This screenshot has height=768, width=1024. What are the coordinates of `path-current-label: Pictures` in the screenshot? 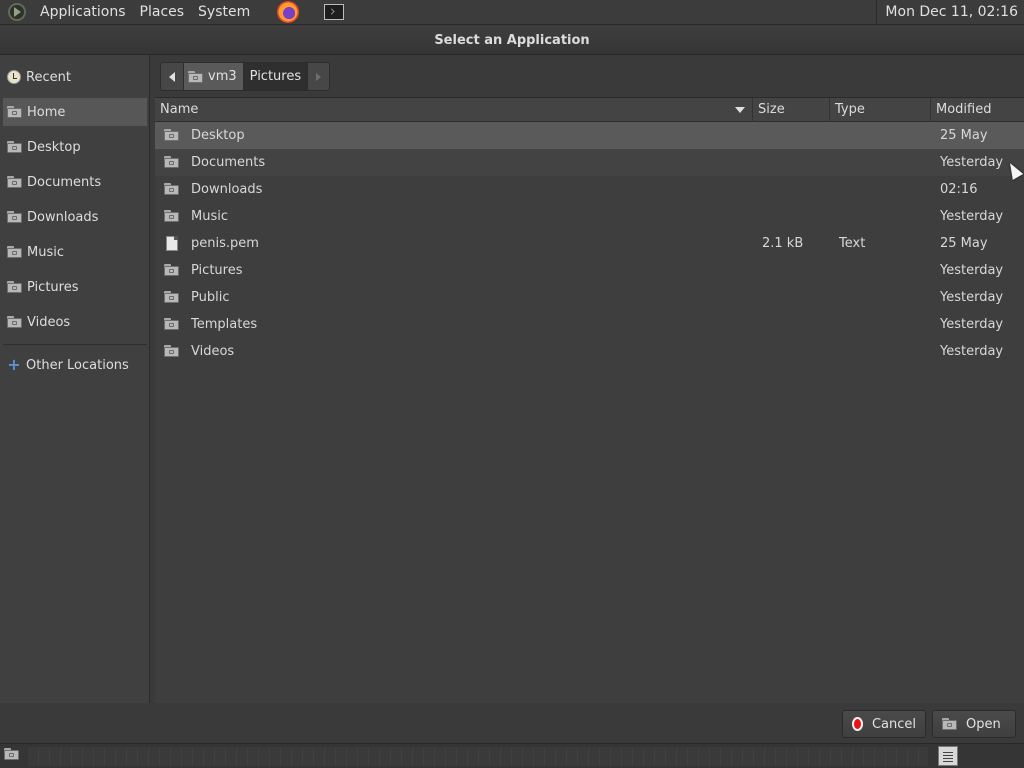 It's located at (275, 76).